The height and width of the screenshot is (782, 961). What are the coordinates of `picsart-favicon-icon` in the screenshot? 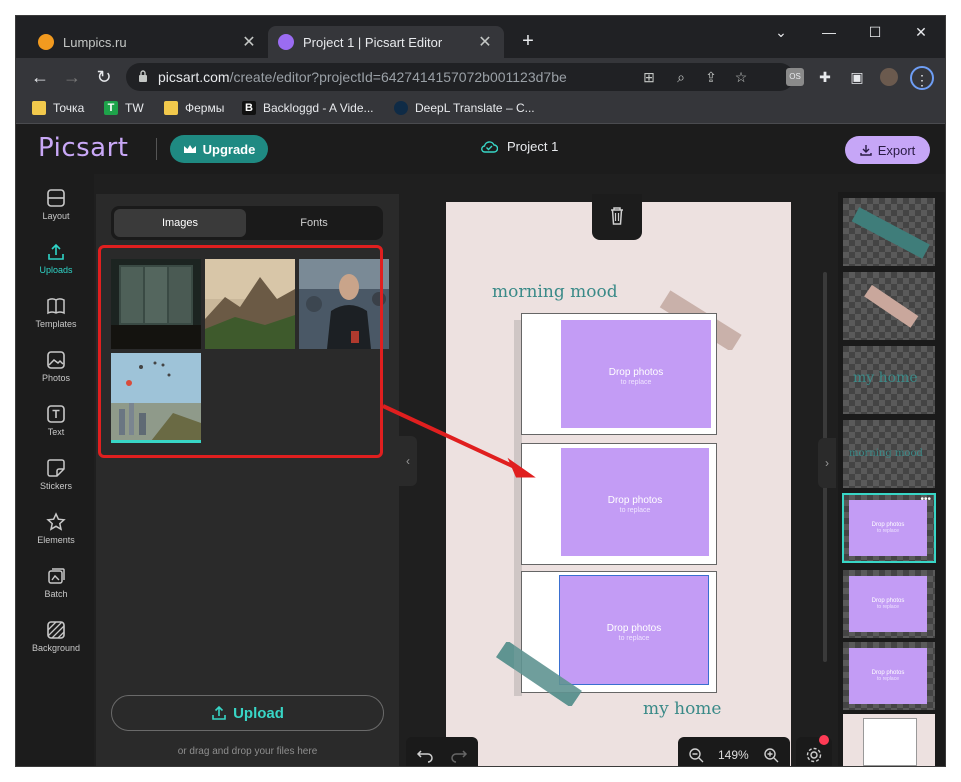 It's located at (286, 42).